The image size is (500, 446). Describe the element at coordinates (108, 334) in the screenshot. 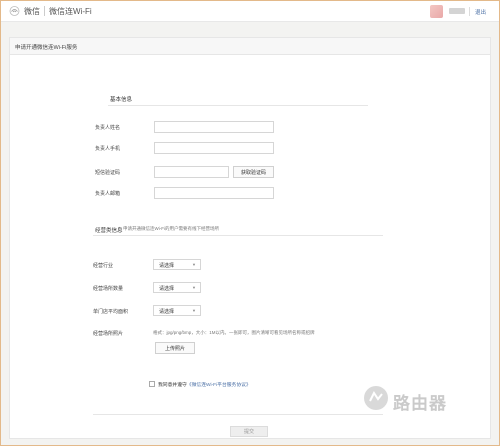

I see `venue-photo-label: 经营场所照片` at that location.